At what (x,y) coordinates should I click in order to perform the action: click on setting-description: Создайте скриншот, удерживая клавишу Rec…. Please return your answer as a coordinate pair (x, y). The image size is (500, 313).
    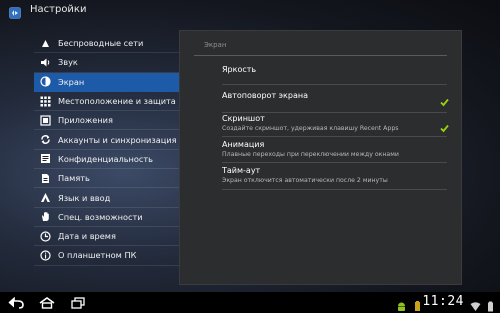
    Looking at the image, I should click on (310, 128).